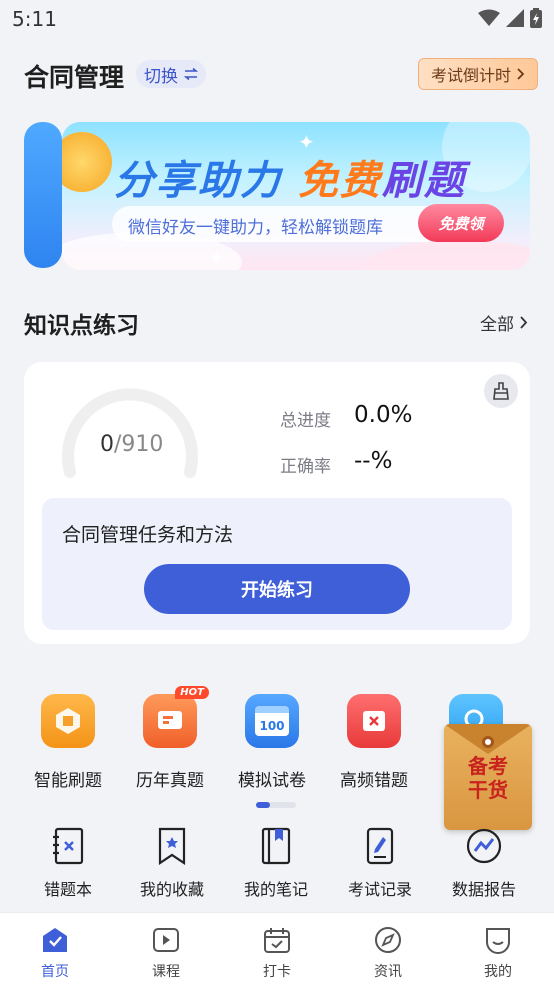 The height and width of the screenshot is (984, 554). Describe the element at coordinates (166, 972) in the screenshot. I see `tab-label: 课程` at that location.